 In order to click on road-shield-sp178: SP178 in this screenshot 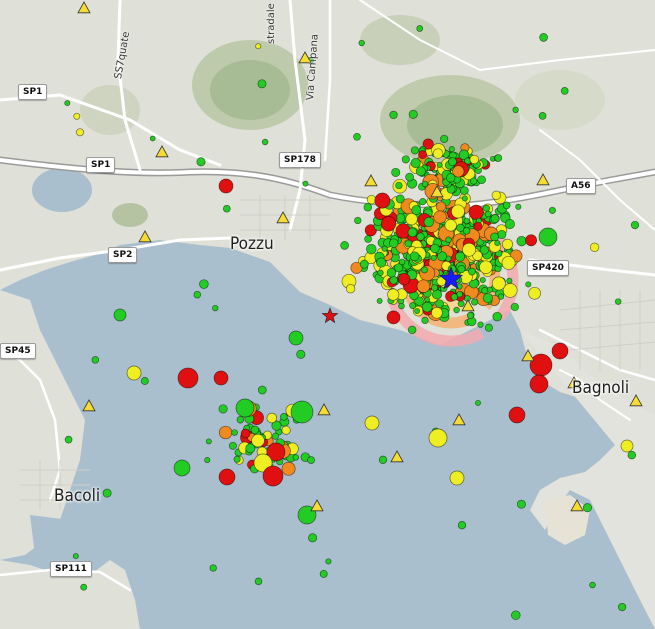, I will do `click(300, 160)`.